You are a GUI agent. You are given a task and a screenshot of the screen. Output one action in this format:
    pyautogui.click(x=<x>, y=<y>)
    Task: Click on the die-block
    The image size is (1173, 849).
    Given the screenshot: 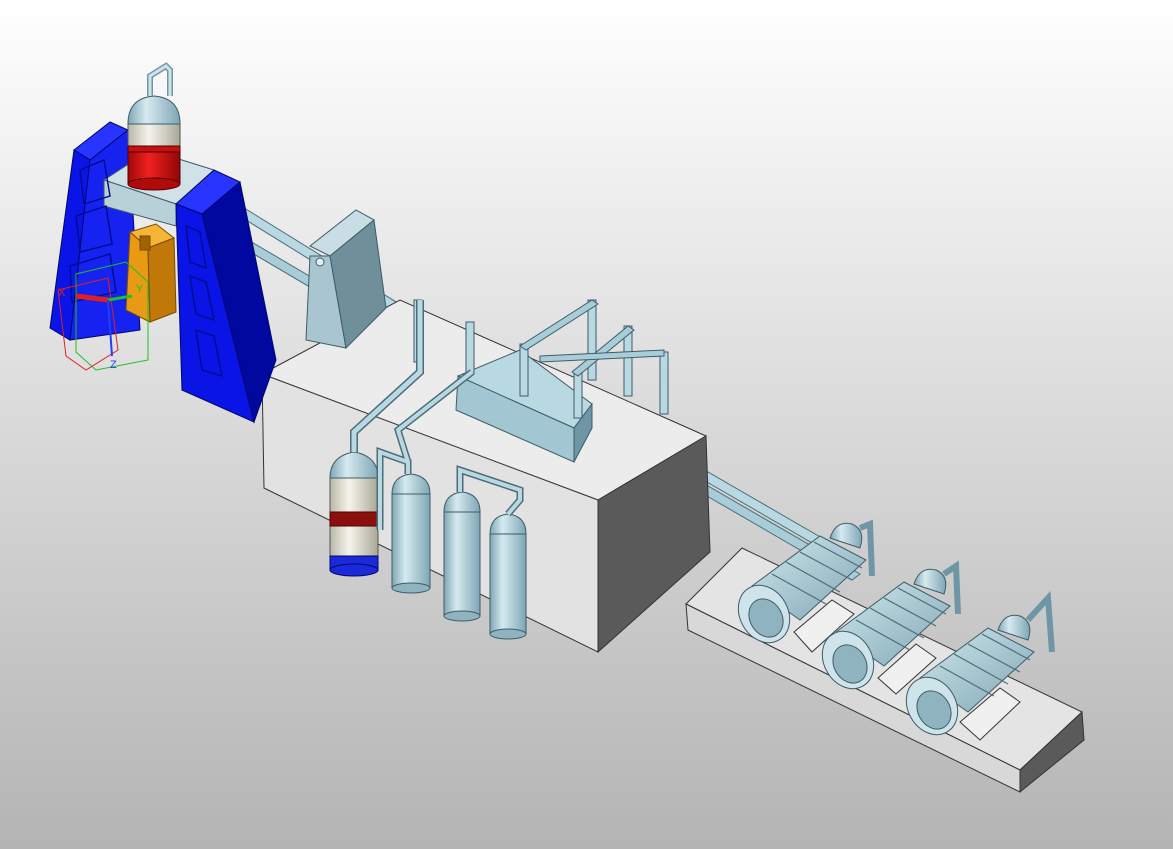 What is the action you would take?
    pyautogui.click(x=151, y=273)
    